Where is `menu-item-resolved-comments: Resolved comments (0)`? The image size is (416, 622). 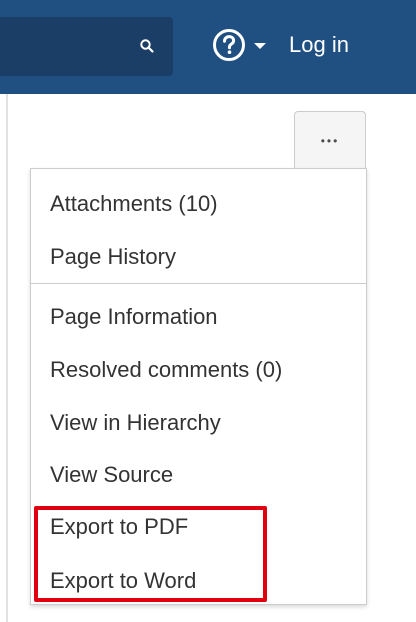
menu-item-resolved-comments: Resolved comments (0) is located at coordinates (166, 370).